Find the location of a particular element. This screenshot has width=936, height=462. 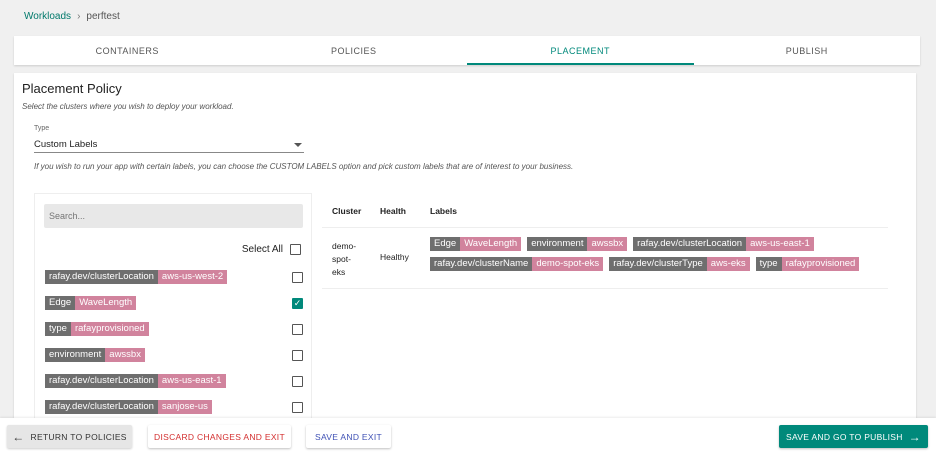

return-to-policies-label: RETURN TO POLICIES is located at coordinates (78, 436).